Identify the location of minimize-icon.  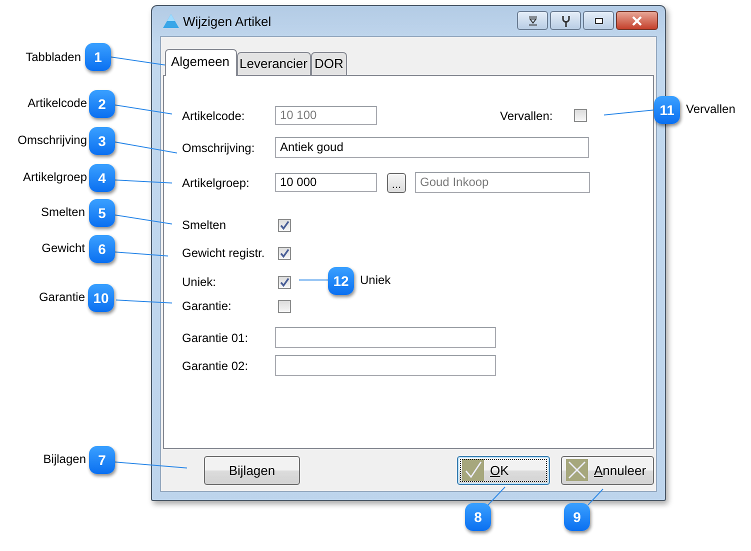
(598, 20).